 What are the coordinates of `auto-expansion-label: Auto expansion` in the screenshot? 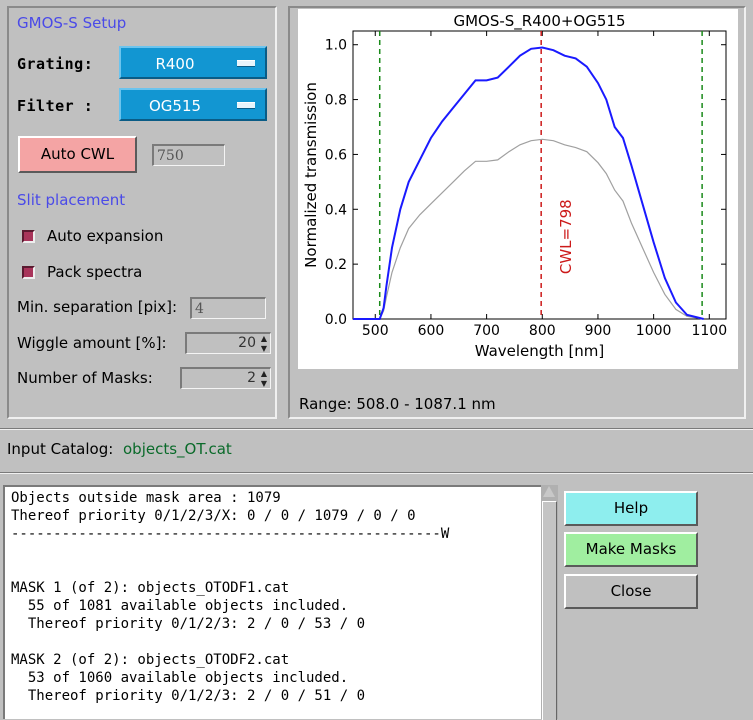 It's located at (105, 236).